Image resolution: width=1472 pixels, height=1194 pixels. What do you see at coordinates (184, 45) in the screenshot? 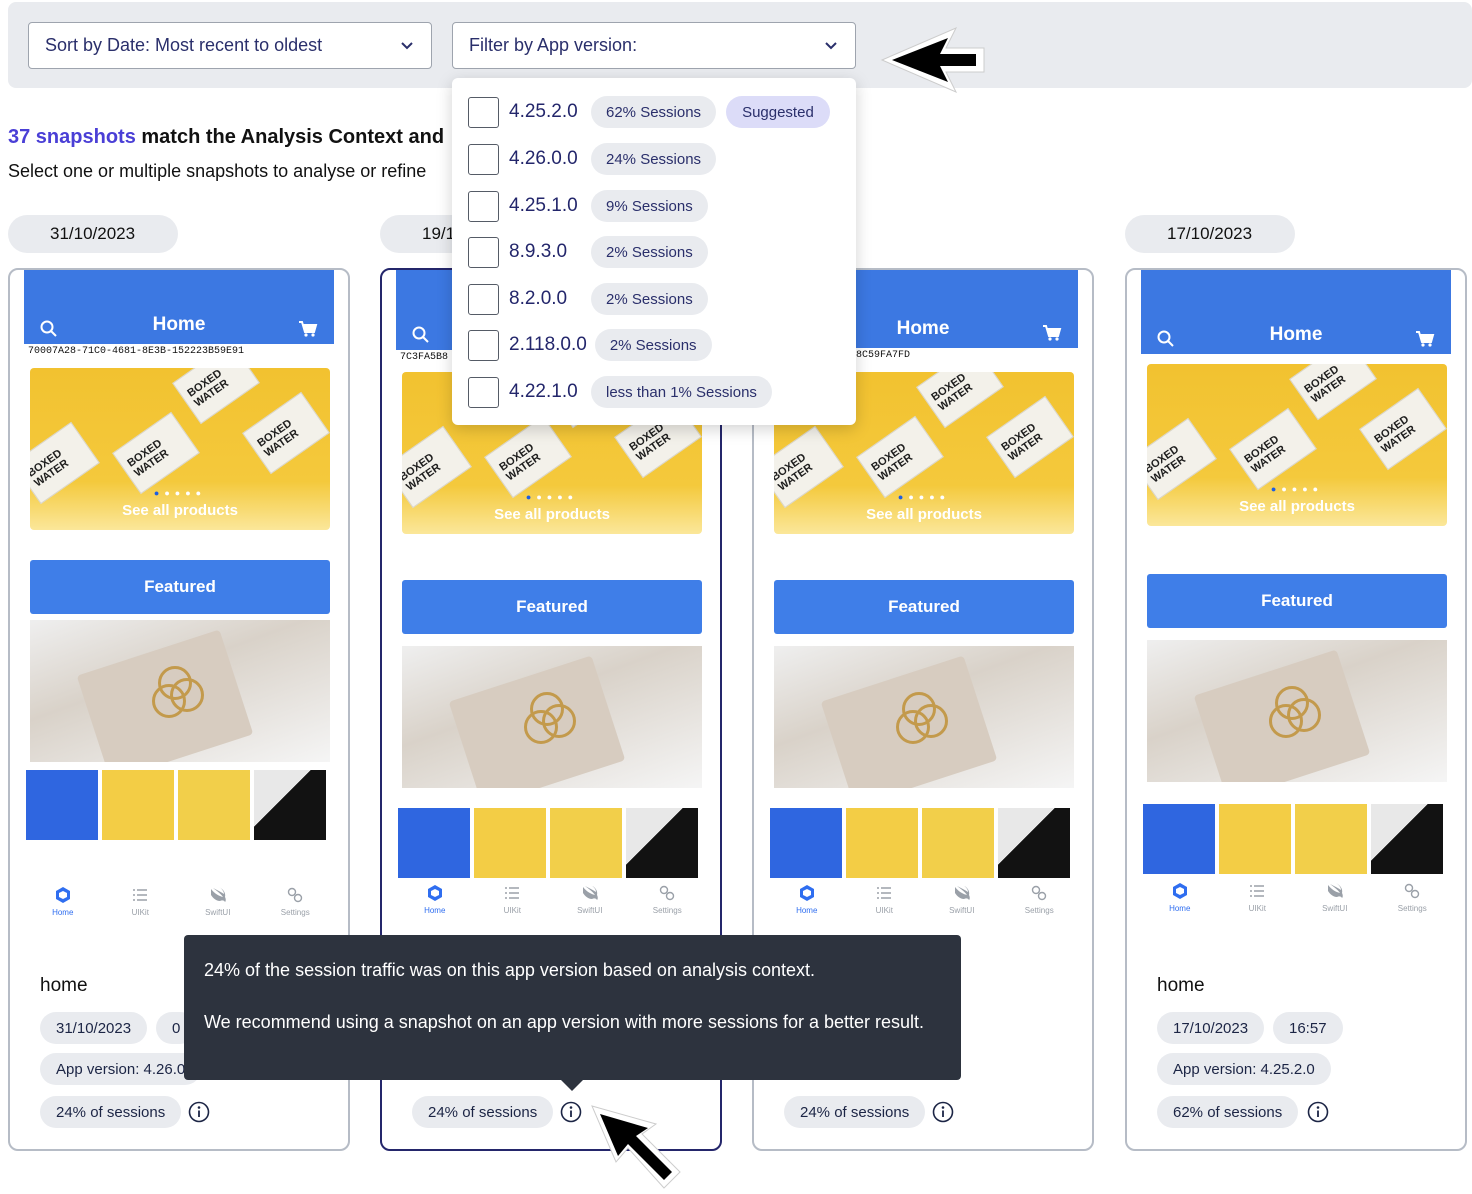
I see `sort-select-label: Sort by Date: Most recent to oldest` at bounding box center [184, 45].